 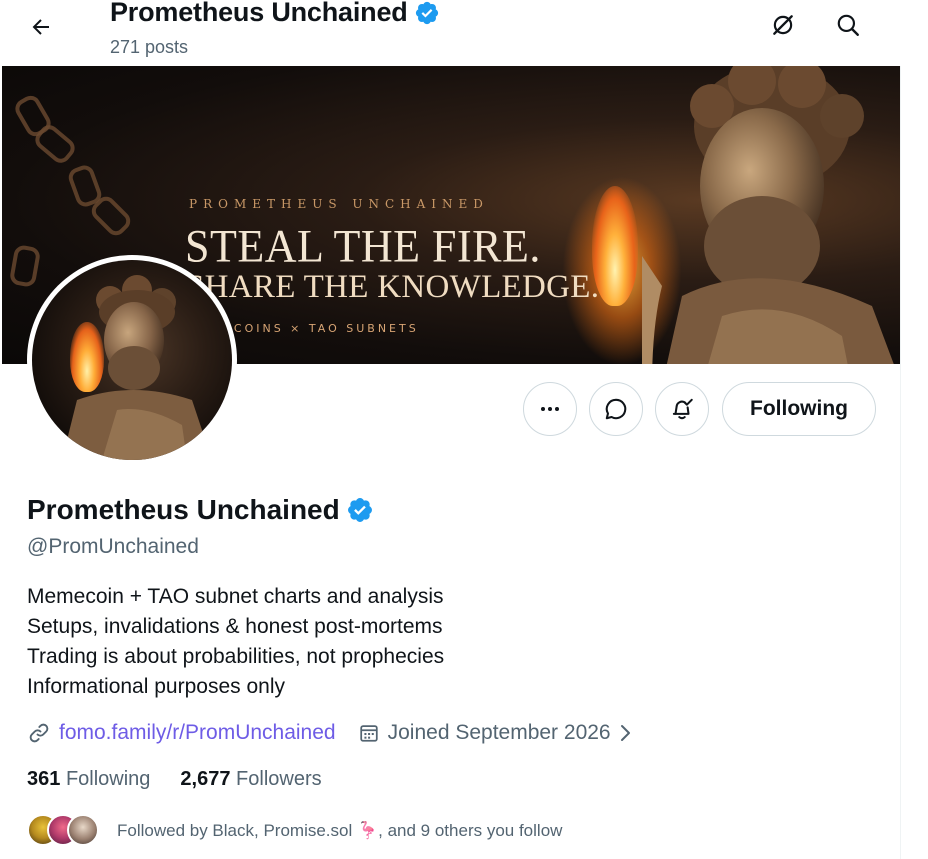 I want to click on joined-date: Joined September 2026, so click(x=499, y=732).